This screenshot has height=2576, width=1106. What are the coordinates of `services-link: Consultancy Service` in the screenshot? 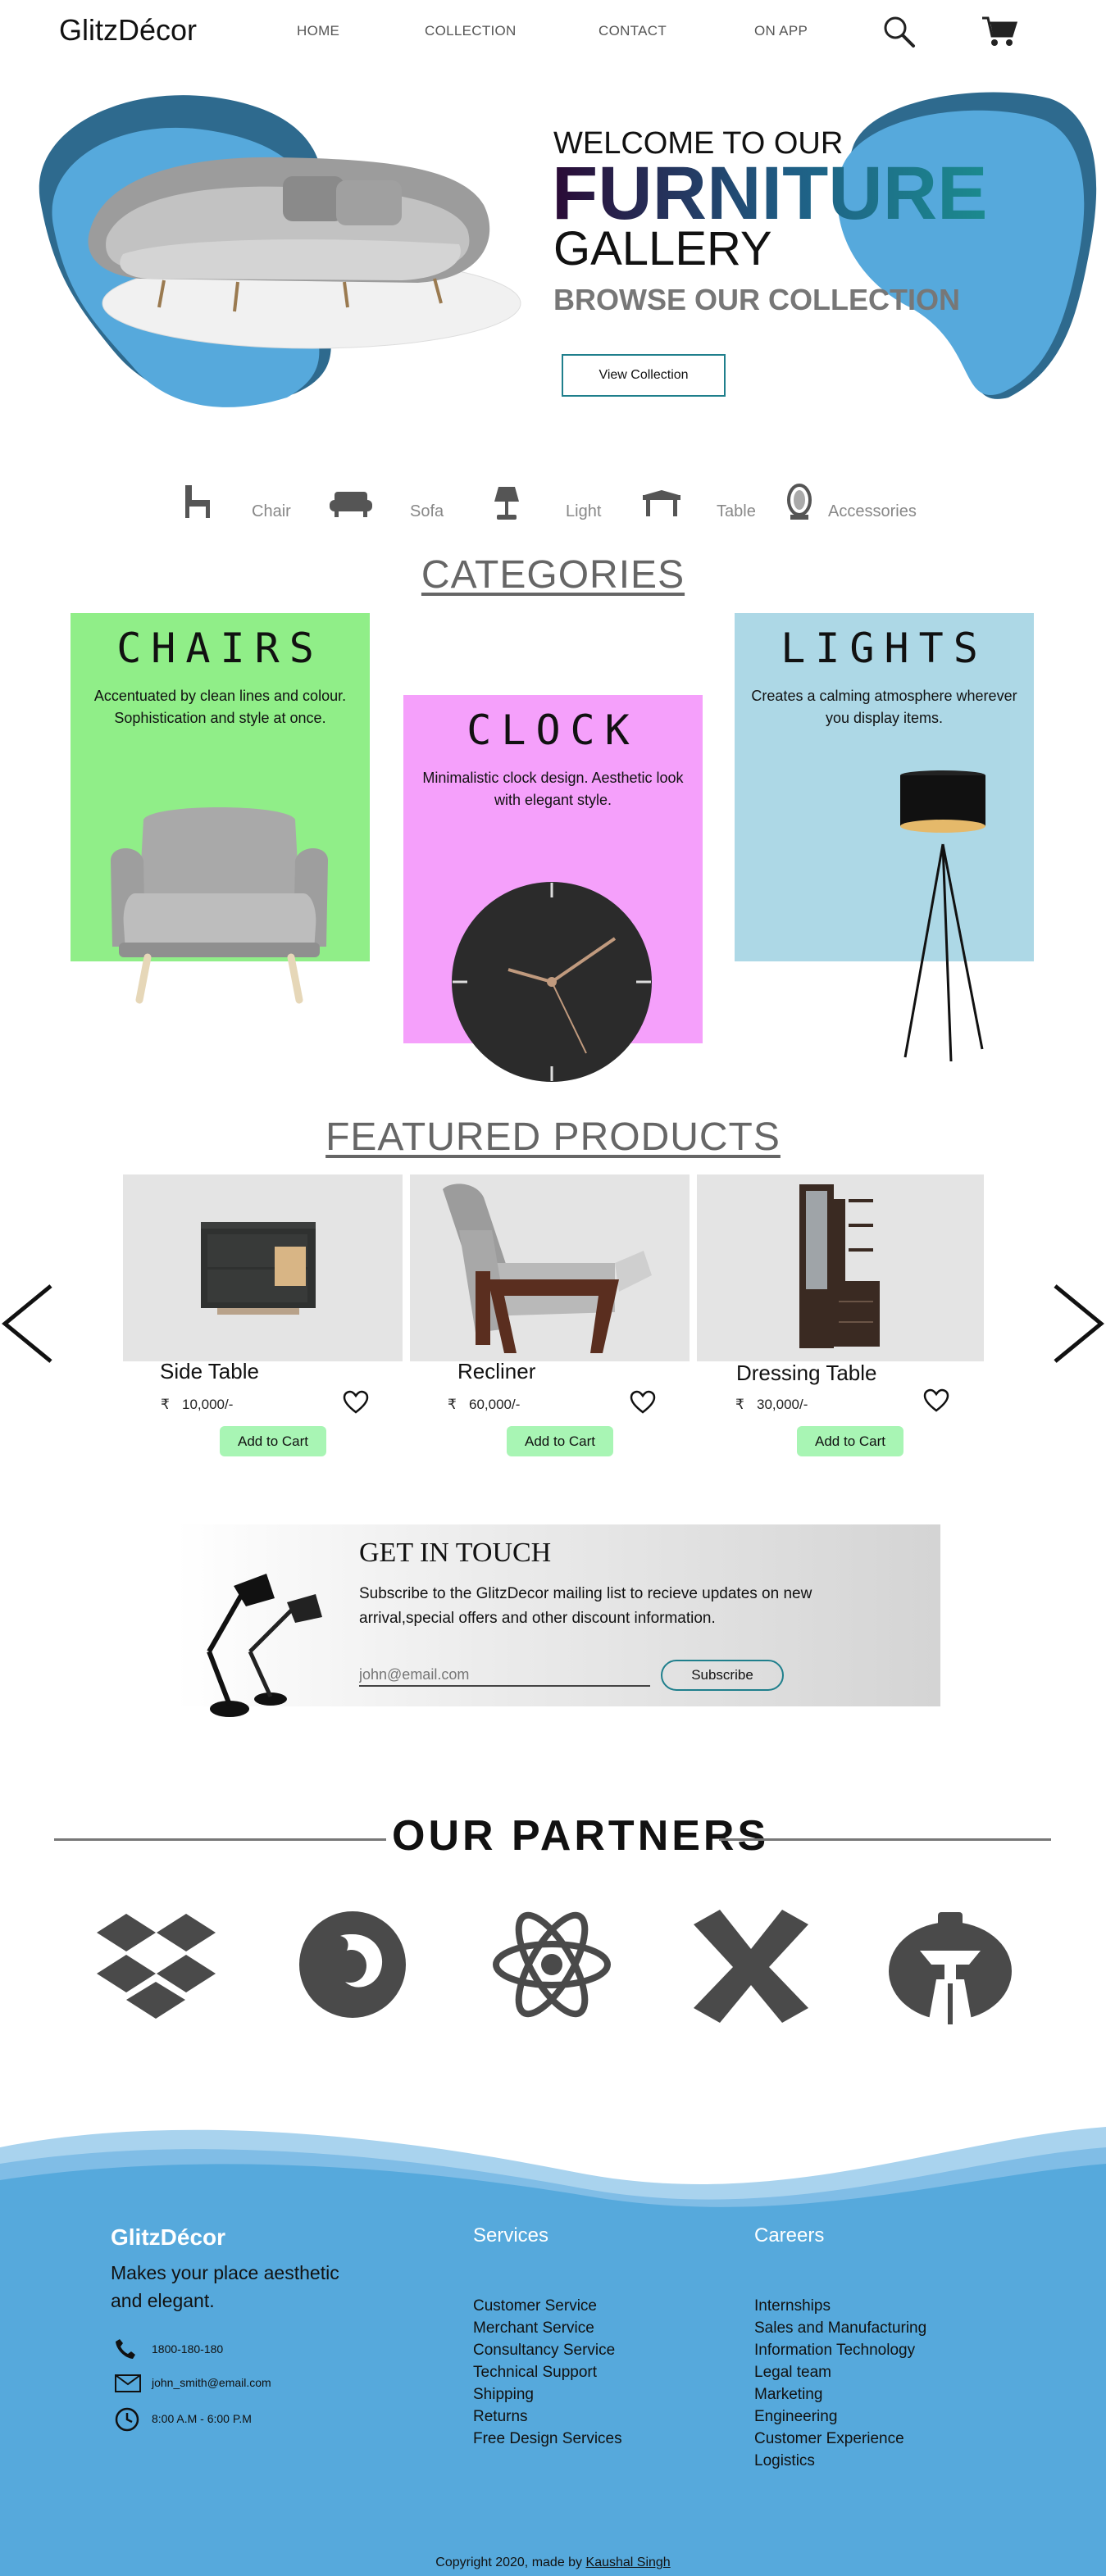 It's located at (548, 2350).